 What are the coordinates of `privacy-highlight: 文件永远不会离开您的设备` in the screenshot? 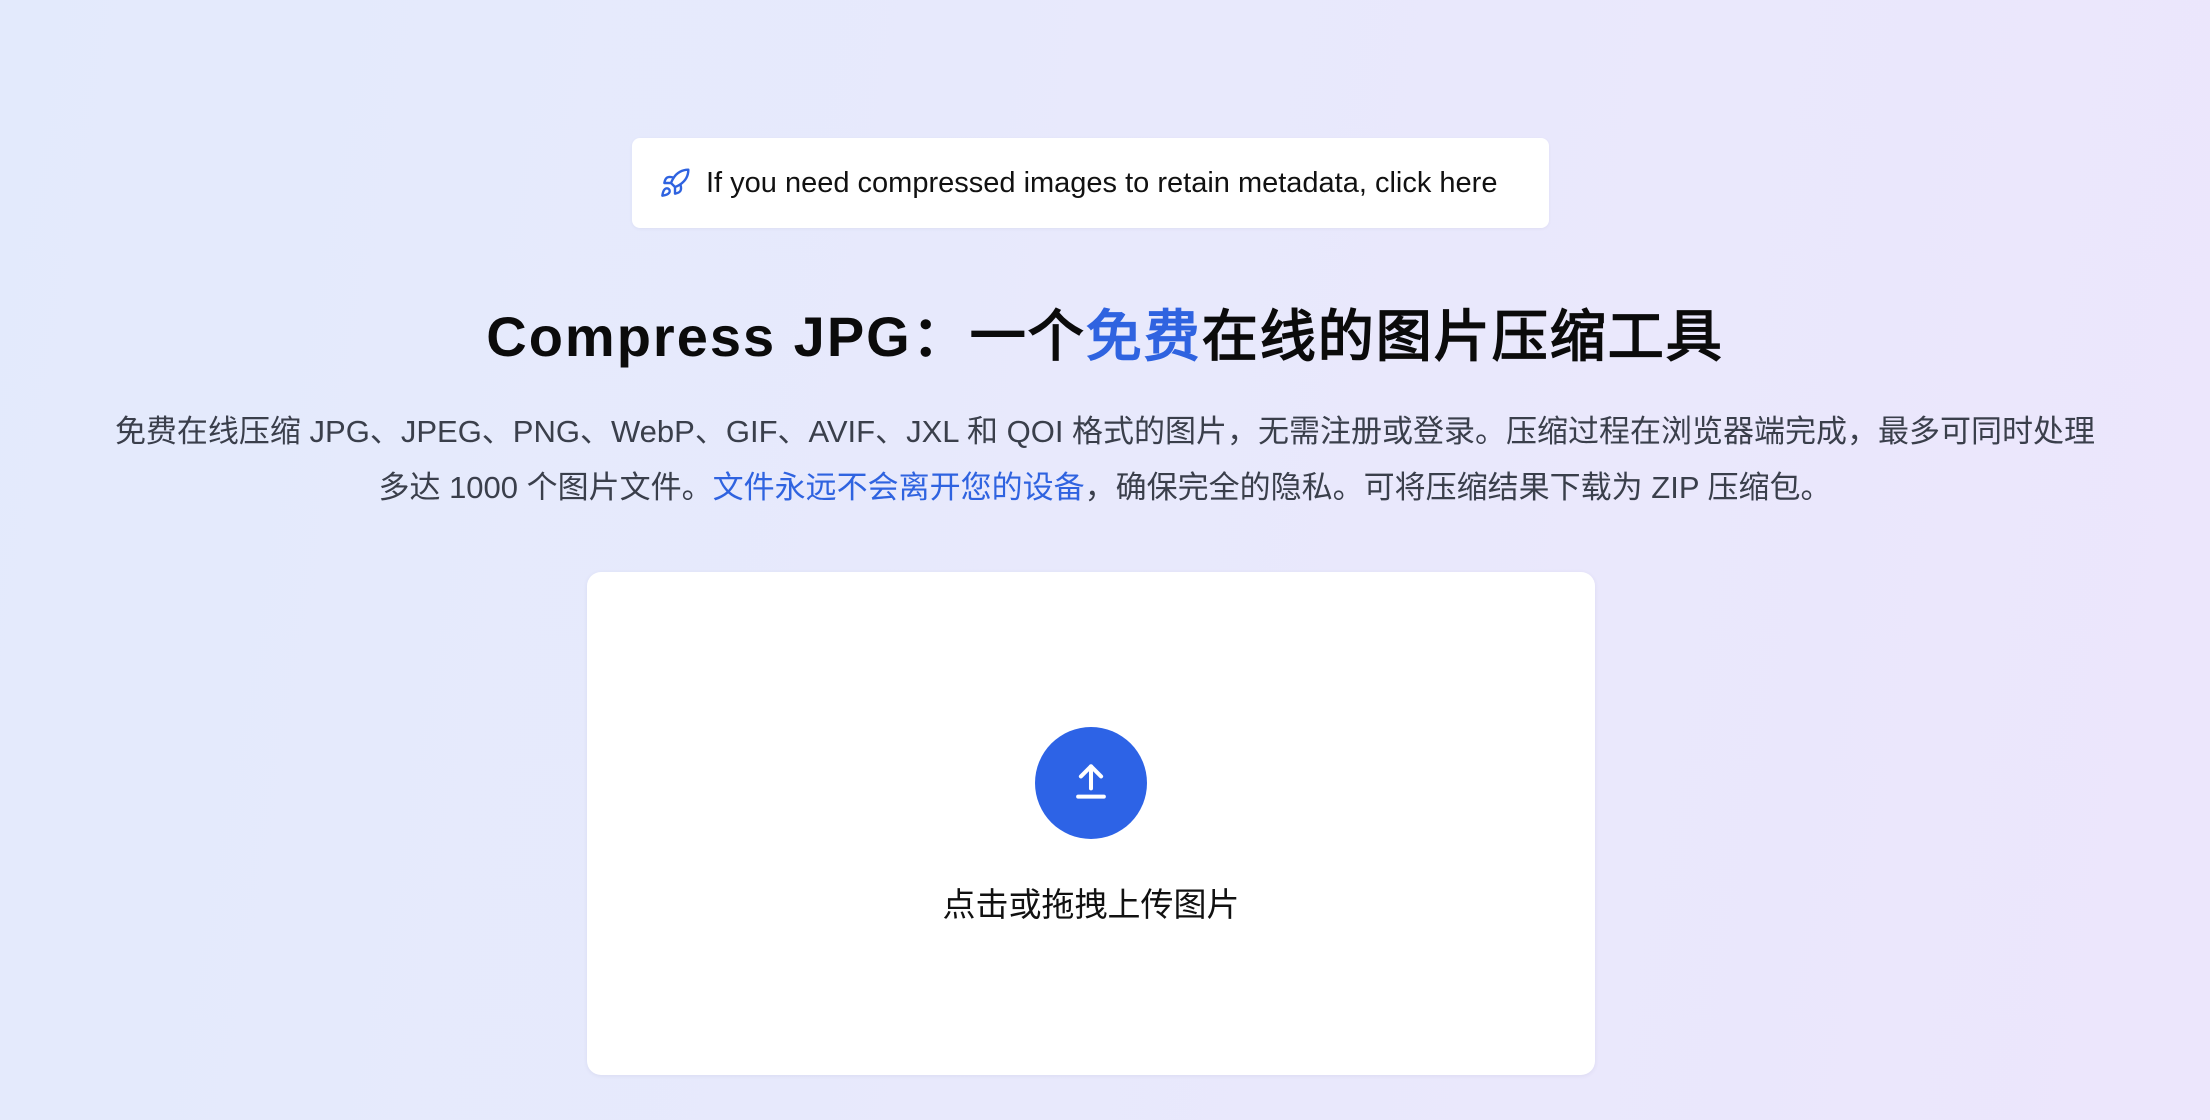 It's located at (898, 487).